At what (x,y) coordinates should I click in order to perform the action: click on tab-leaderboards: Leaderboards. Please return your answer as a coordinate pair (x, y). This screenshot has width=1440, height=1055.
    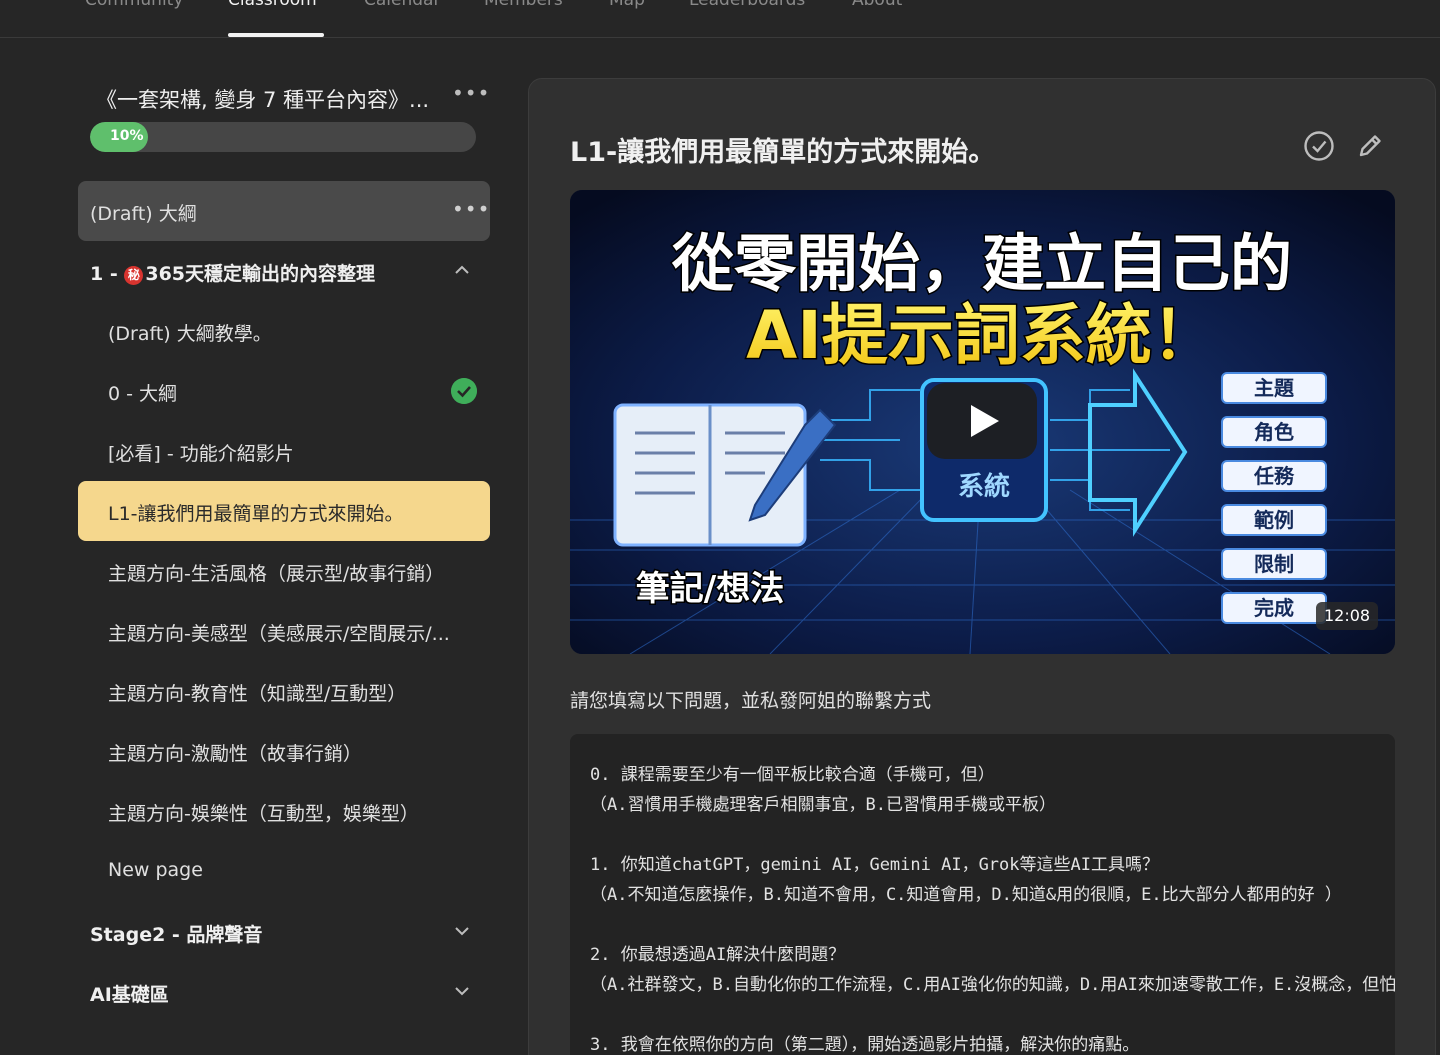
    Looking at the image, I should click on (747, 5).